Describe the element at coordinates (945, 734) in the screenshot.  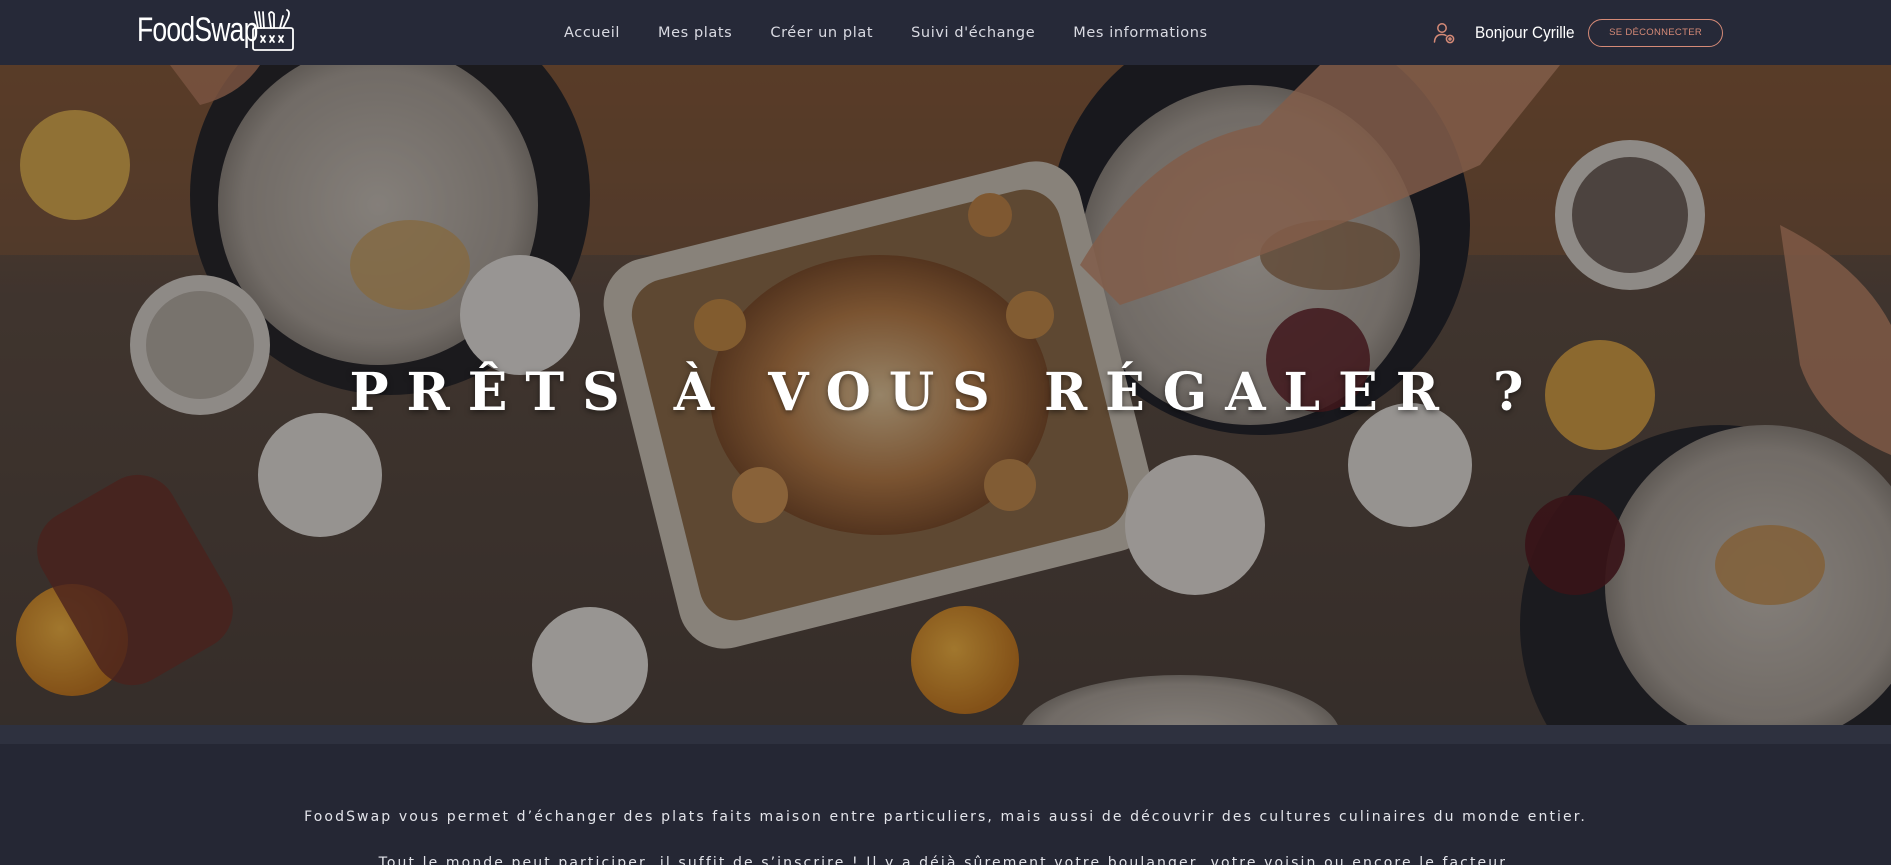
I see `section-divider` at that location.